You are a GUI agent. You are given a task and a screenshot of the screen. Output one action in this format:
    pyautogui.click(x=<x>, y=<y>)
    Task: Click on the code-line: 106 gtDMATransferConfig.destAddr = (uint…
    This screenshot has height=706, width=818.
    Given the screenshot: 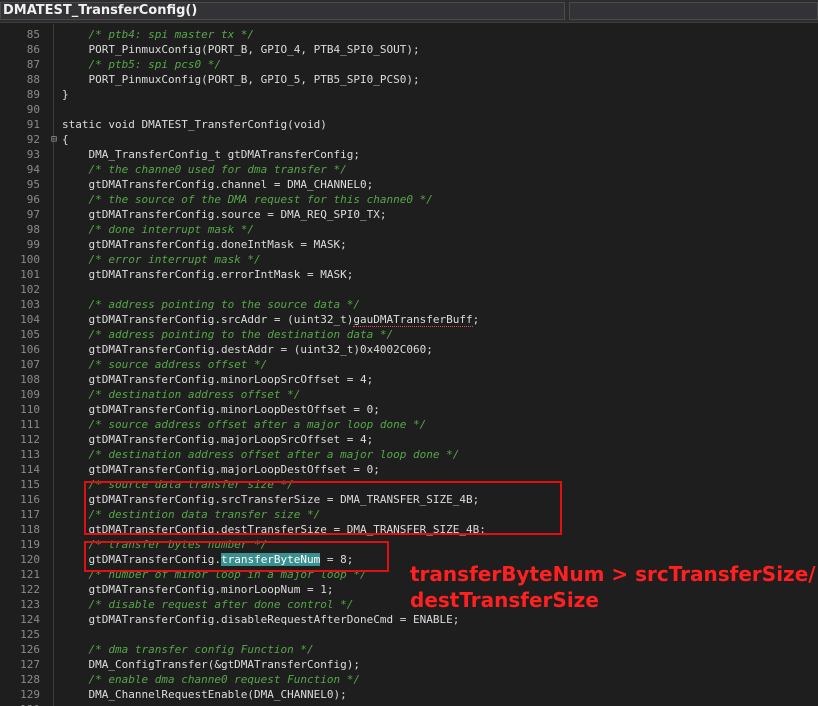 What is the action you would take?
    pyautogui.click(x=409, y=349)
    